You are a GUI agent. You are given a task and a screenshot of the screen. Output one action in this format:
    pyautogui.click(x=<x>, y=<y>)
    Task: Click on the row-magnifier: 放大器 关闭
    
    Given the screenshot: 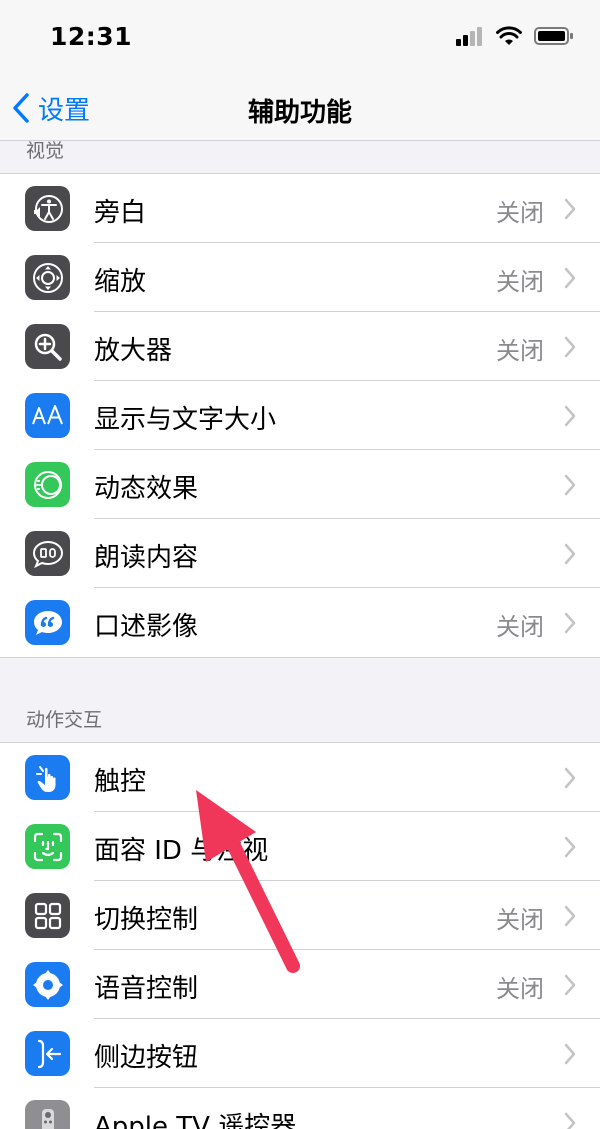 What is the action you would take?
    pyautogui.click(x=300, y=346)
    